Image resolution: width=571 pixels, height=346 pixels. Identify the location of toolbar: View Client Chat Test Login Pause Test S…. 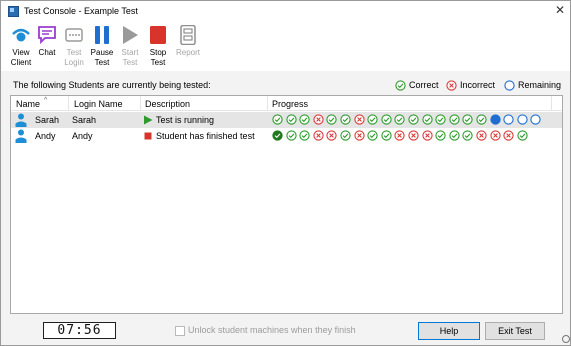
(285, 46).